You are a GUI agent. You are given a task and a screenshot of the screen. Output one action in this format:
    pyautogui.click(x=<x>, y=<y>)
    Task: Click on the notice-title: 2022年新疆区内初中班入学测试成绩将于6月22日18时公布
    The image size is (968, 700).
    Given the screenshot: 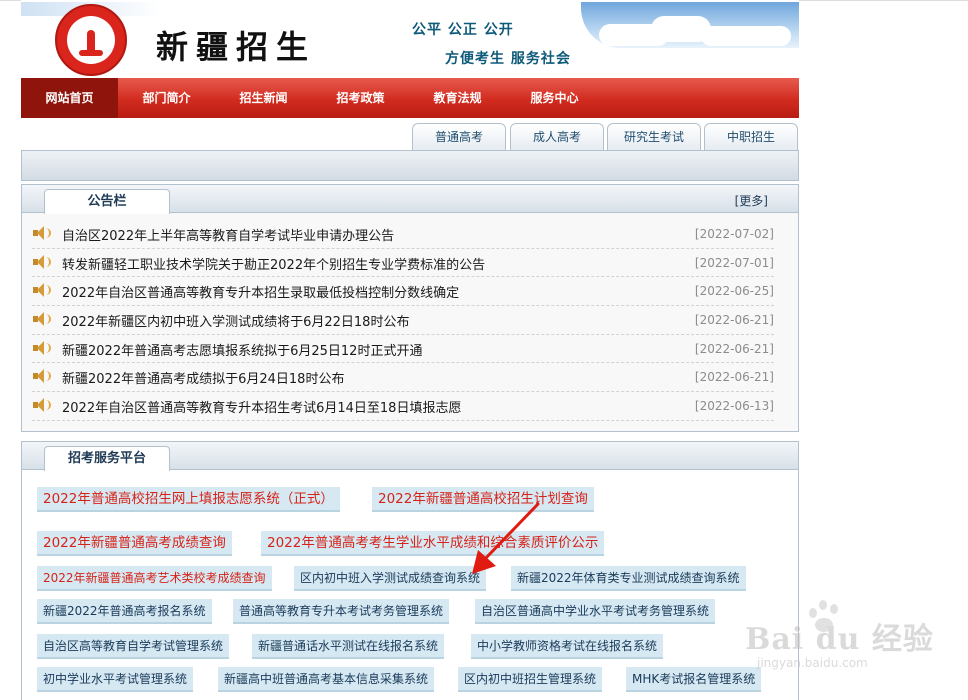 What is the action you would take?
    pyautogui.click(x=235, y=320)
    